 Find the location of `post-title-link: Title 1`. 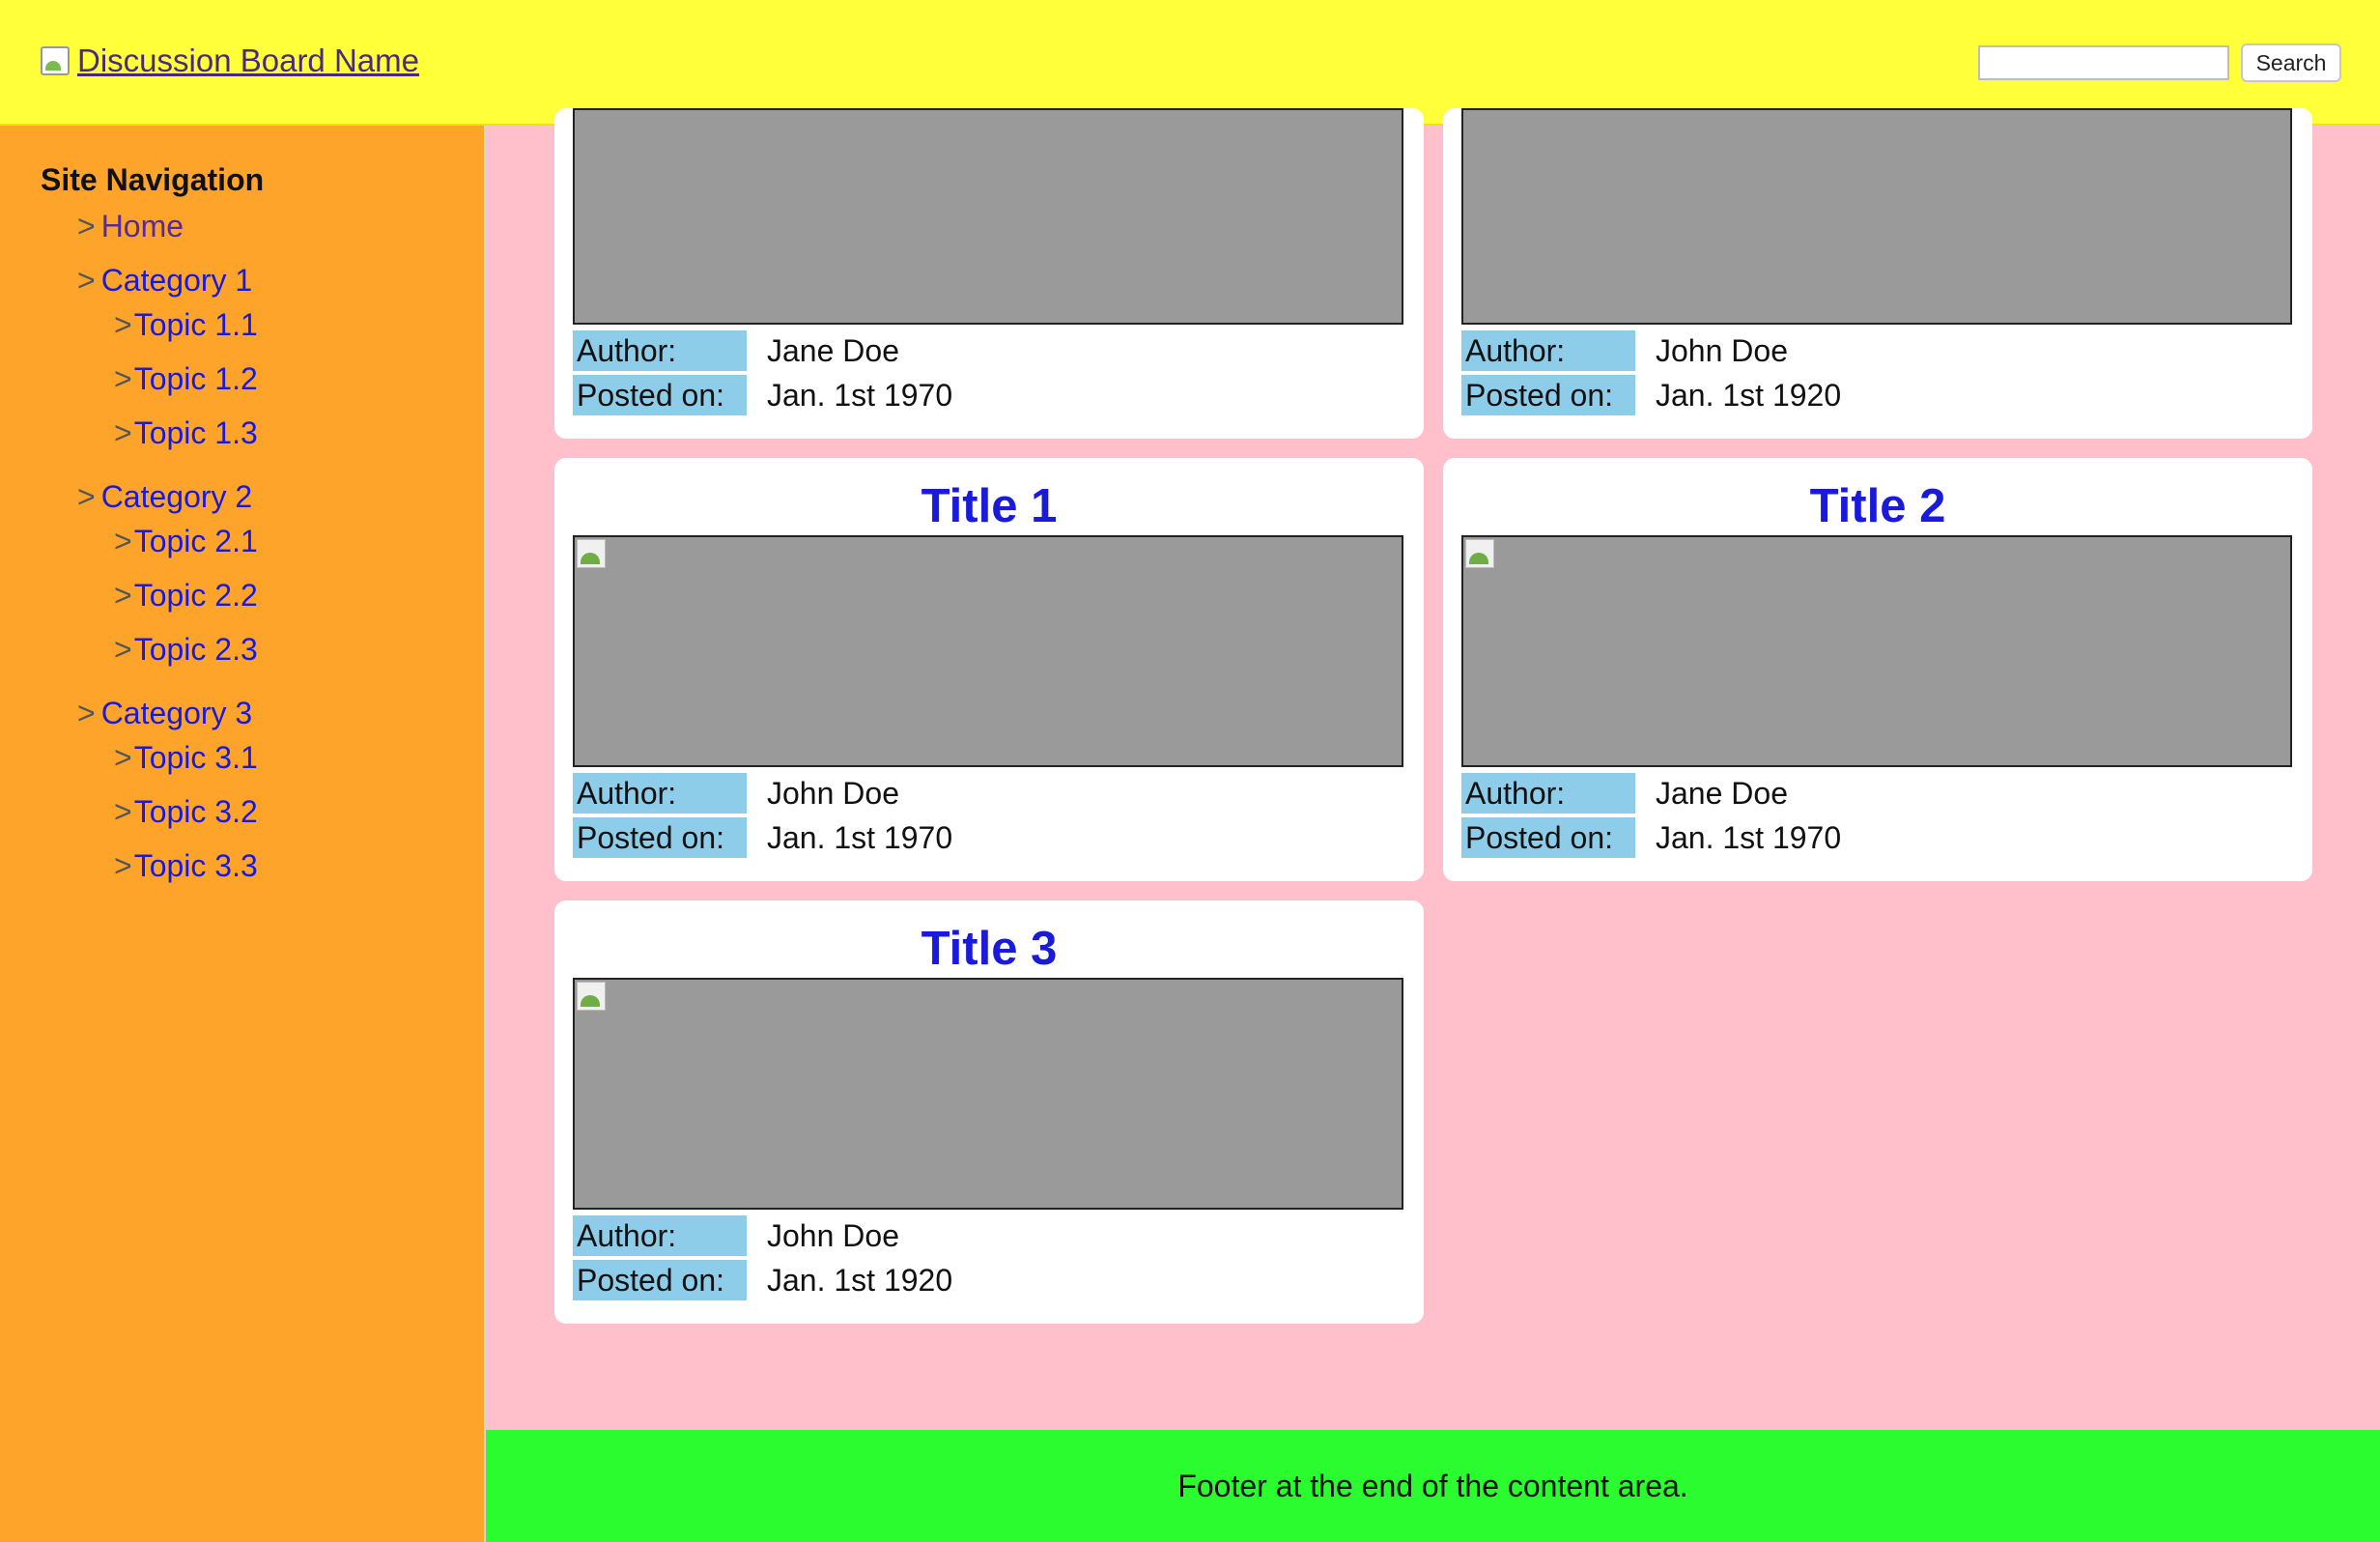

post-title-link: Title 1 is located at coordinates (990, 506).